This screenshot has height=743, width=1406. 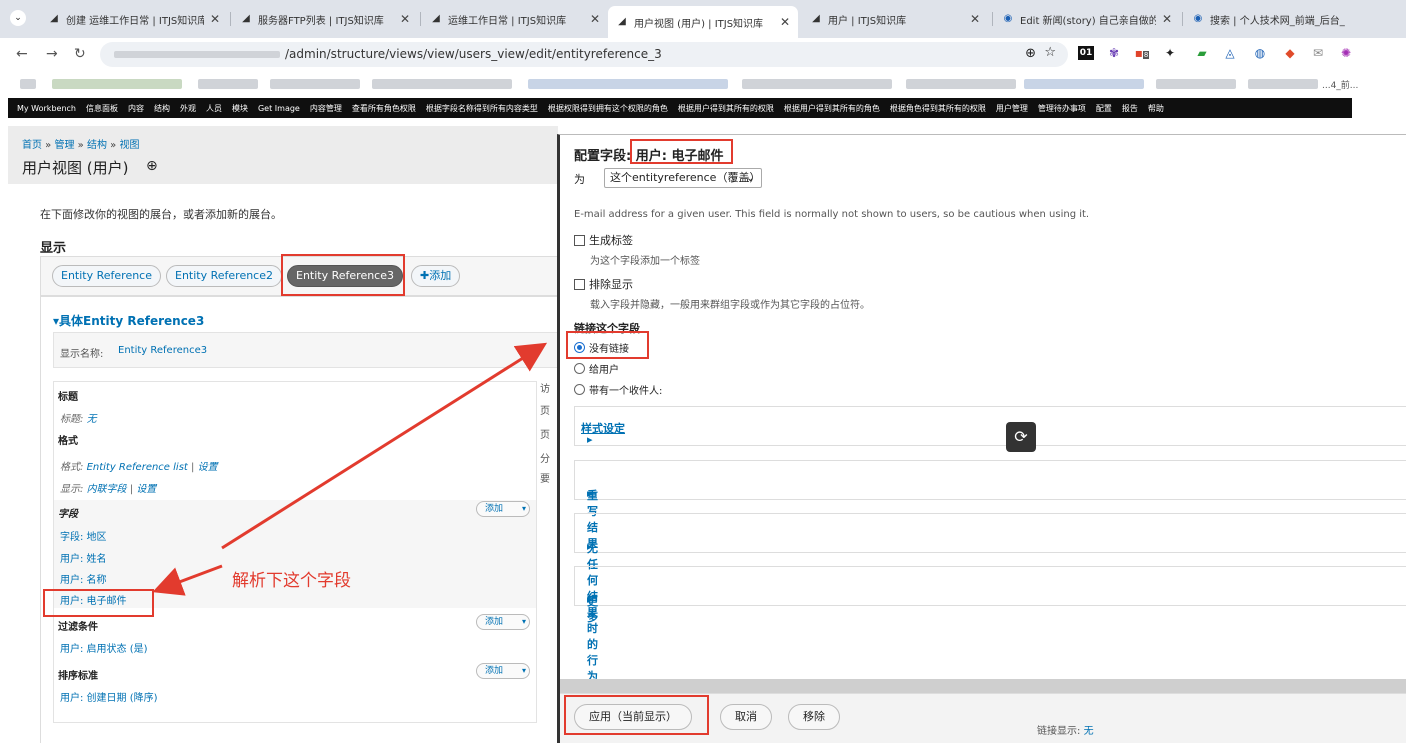 I want to click on admin-menu-item: 内容, so click(x=136, y=108).